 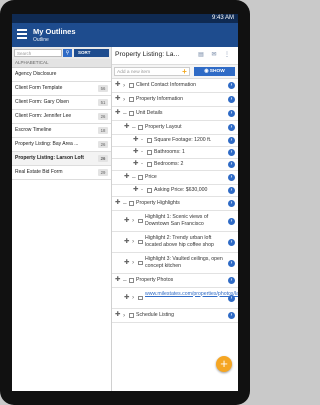 What do you see at coordinates (152, 71) in the screenshot?
I see `new-item-input: Add a new item` at bounding box center [152, 71].